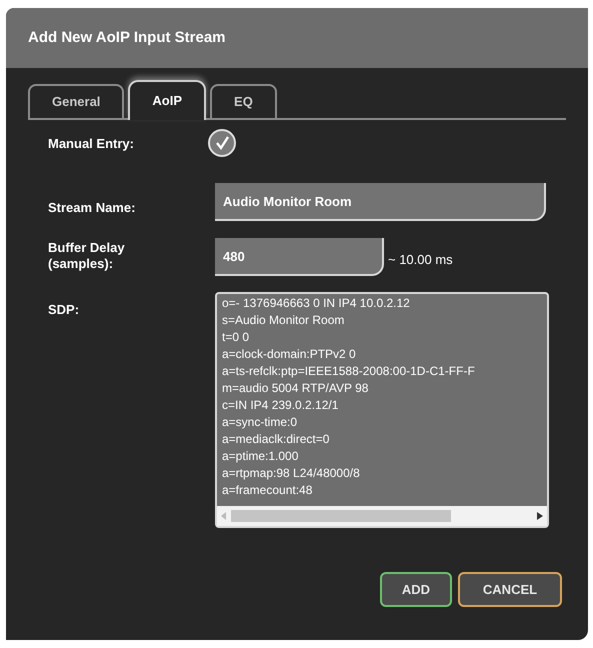 The width and height of the screenshot is (593, 648). Describe the element at coordinates (289, 354) in the screenshot. I see `sdp-line: a=clock-domain:PTPv2 0` at that location.